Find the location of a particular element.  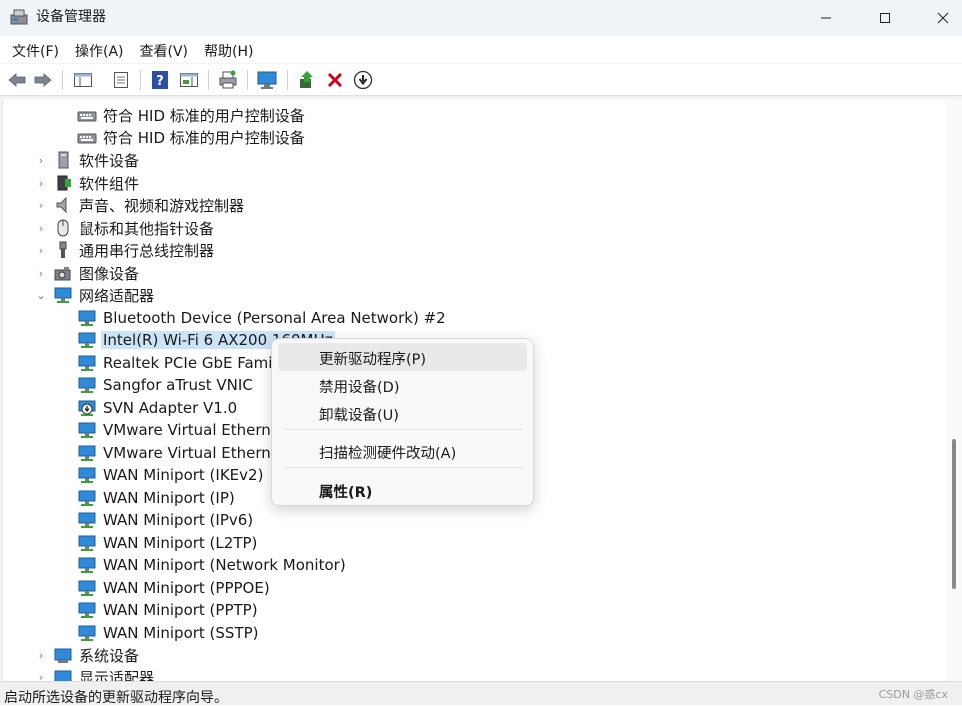

tree-category-imaging-devices: 图像设备 is located at coordinates (96, 273).